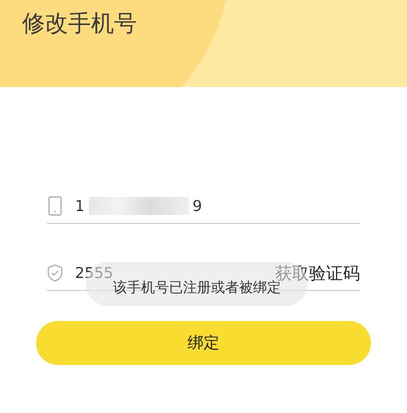 The height and width of the screenshot is (413, 407). I want to click on phone-number-end: 9, so click(197, 206).